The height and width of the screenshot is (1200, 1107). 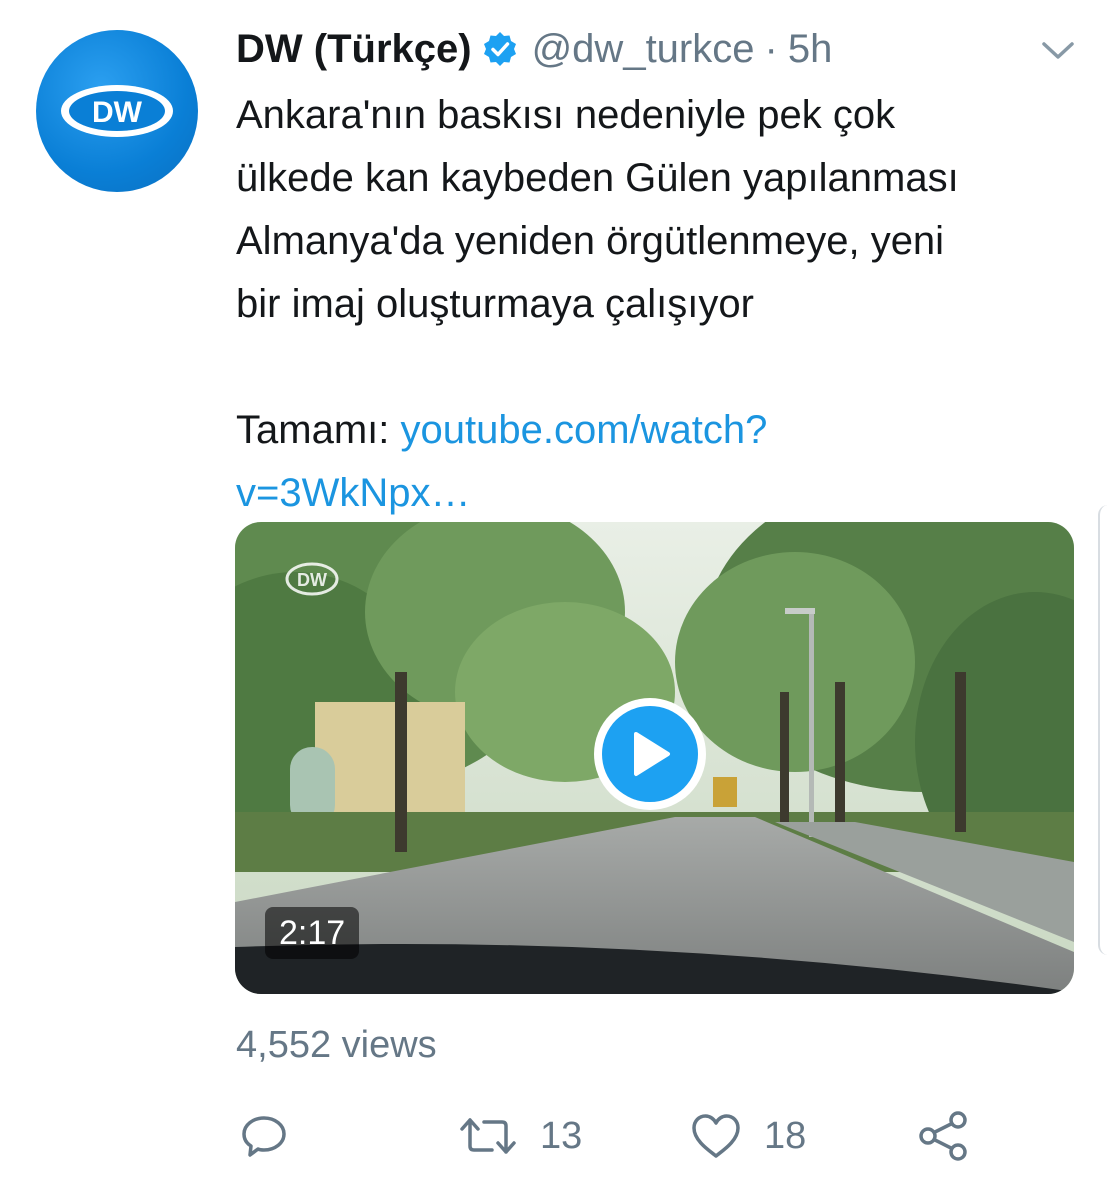 I want to click on video-duration: 2:17, so click(x=312, y=933).